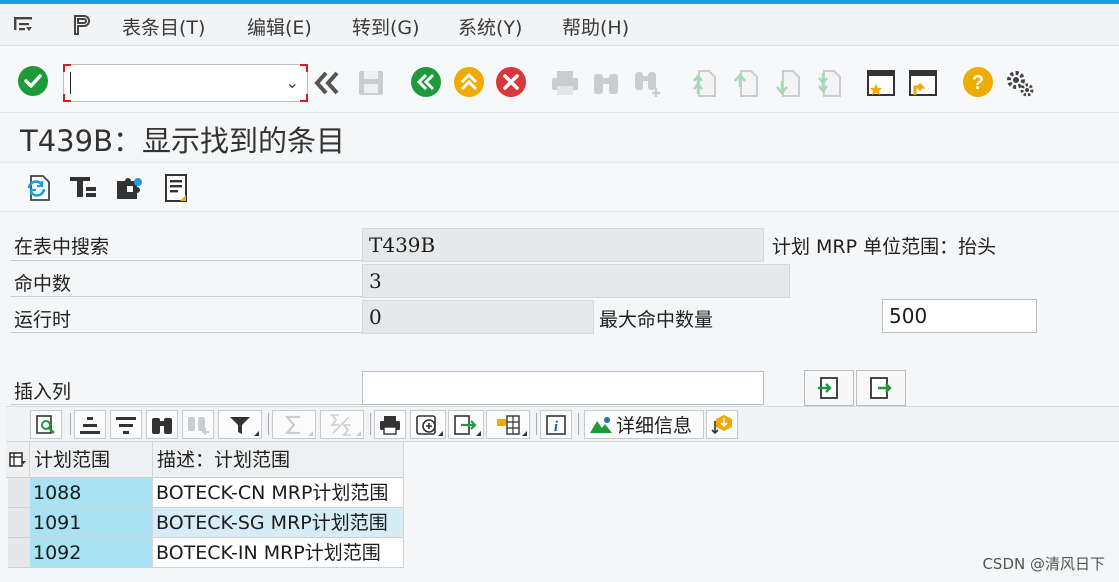  Describe the element at coordinates (91, 460) in the screenshot. I see `column-header-planning-area: 计划范围` at that location.